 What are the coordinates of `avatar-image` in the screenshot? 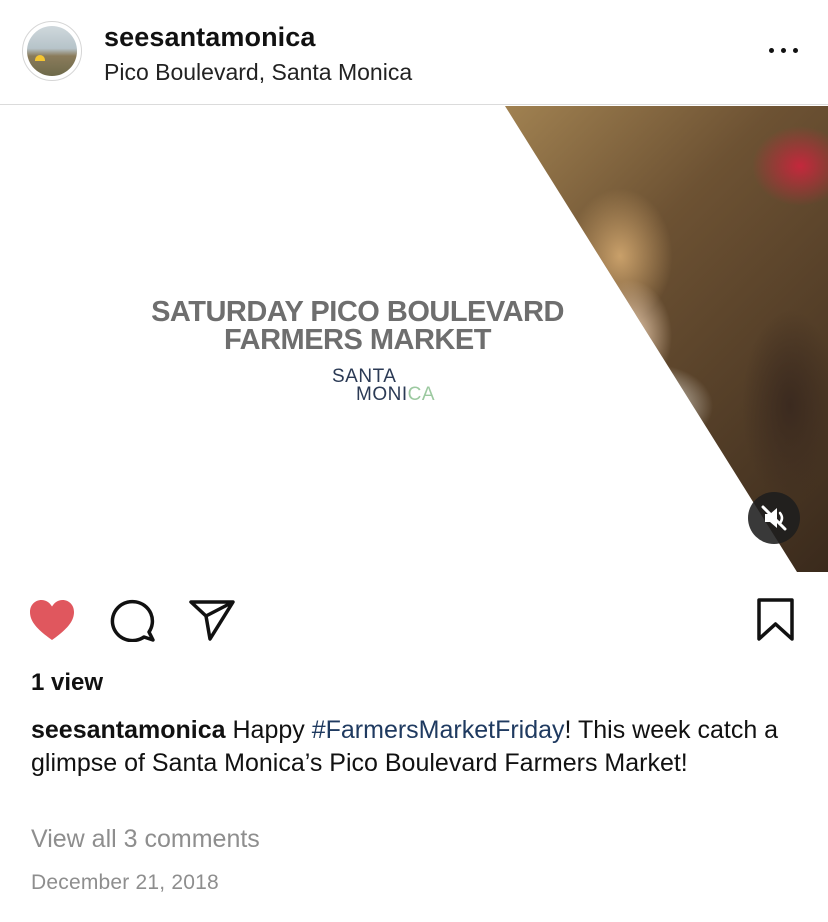 It's located at (52, 51).